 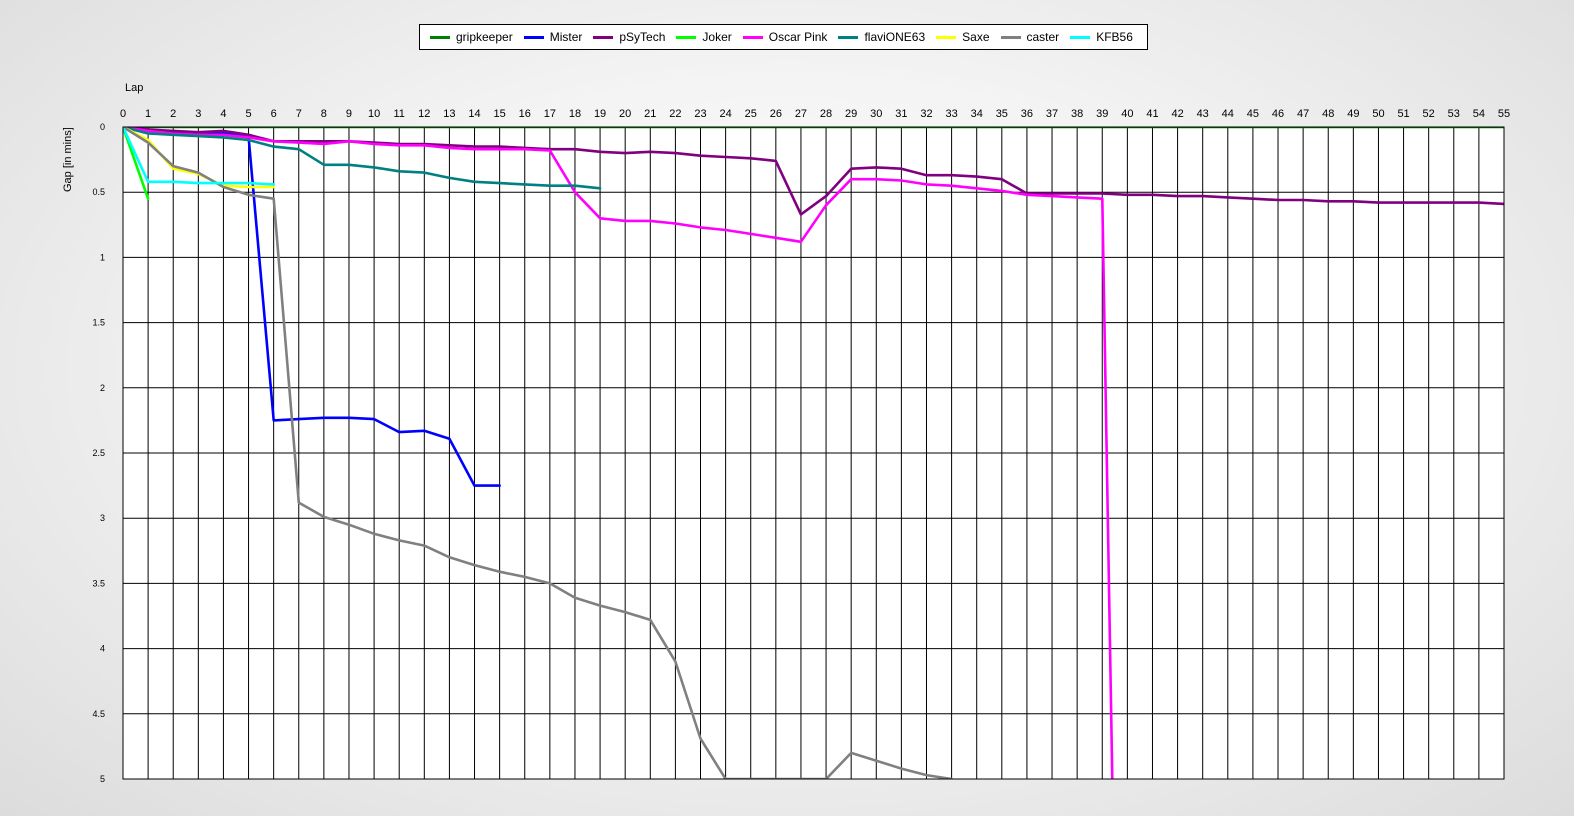 I want to click on x-tick-label: 39, so click(x=1102, y=114).